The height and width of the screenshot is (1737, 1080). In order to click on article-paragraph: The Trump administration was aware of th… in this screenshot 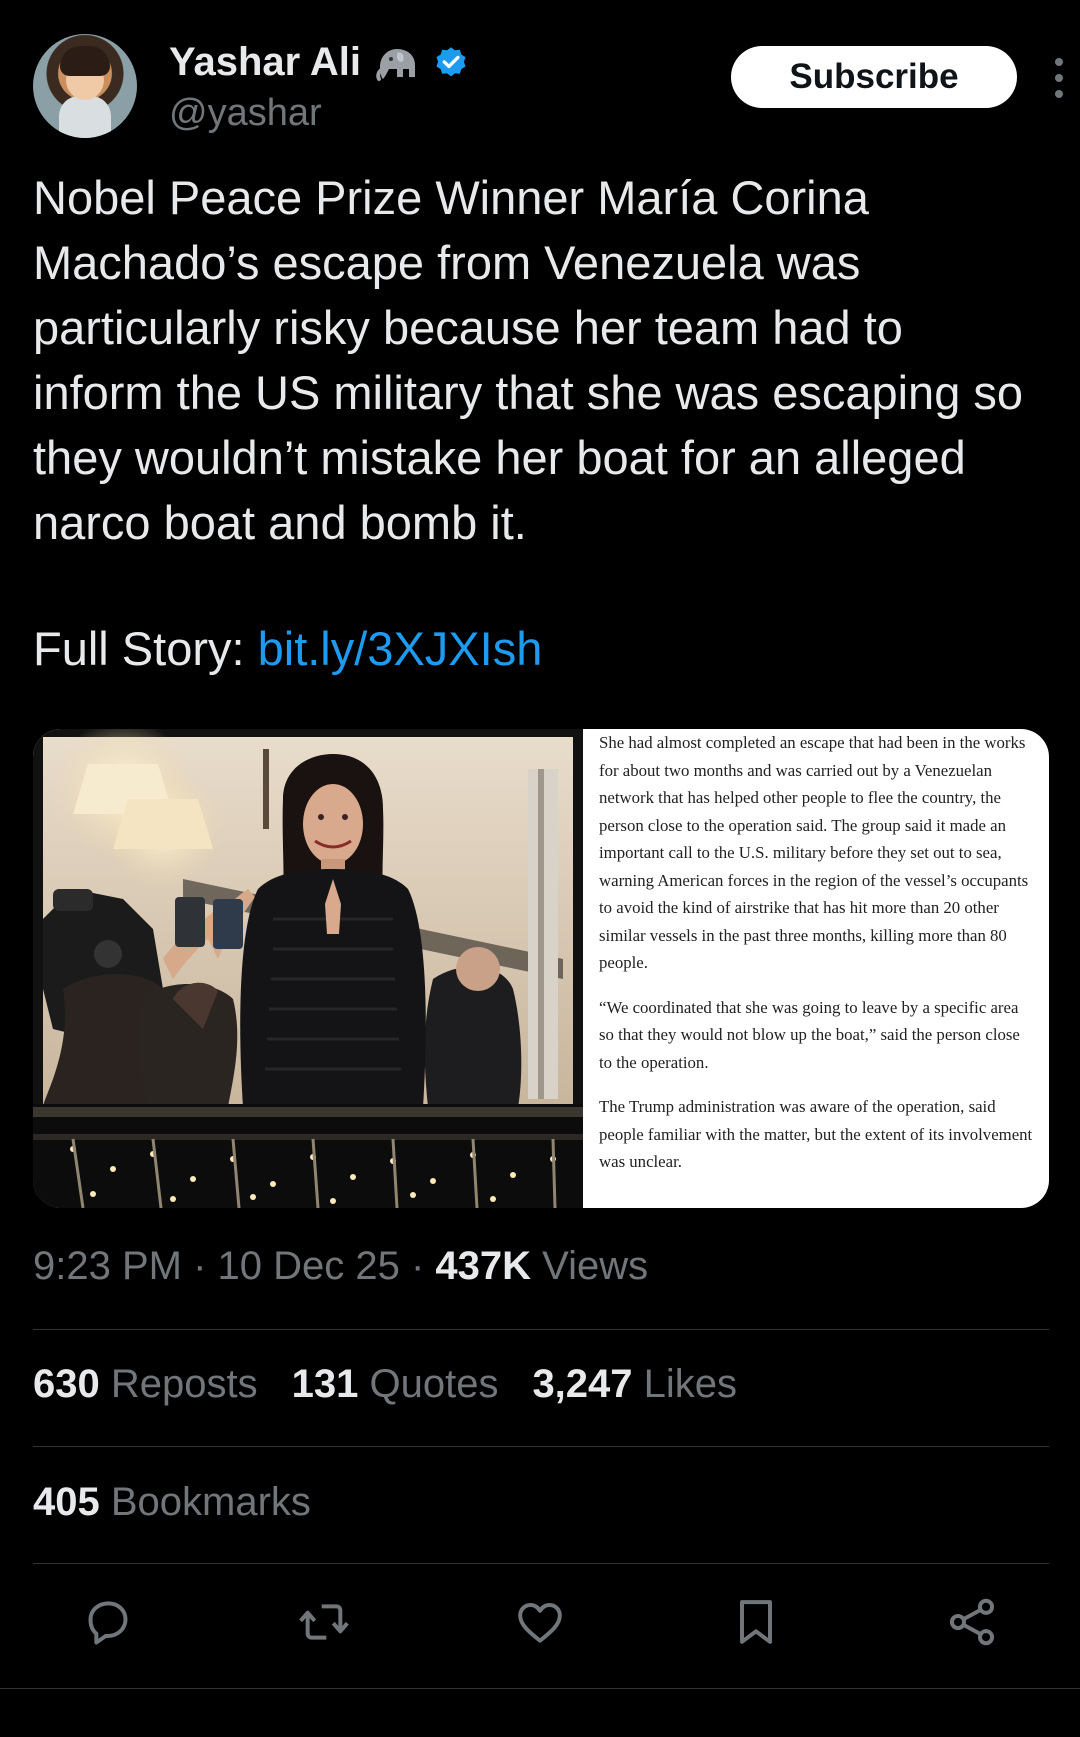, I will do `click(816, 1134)`.